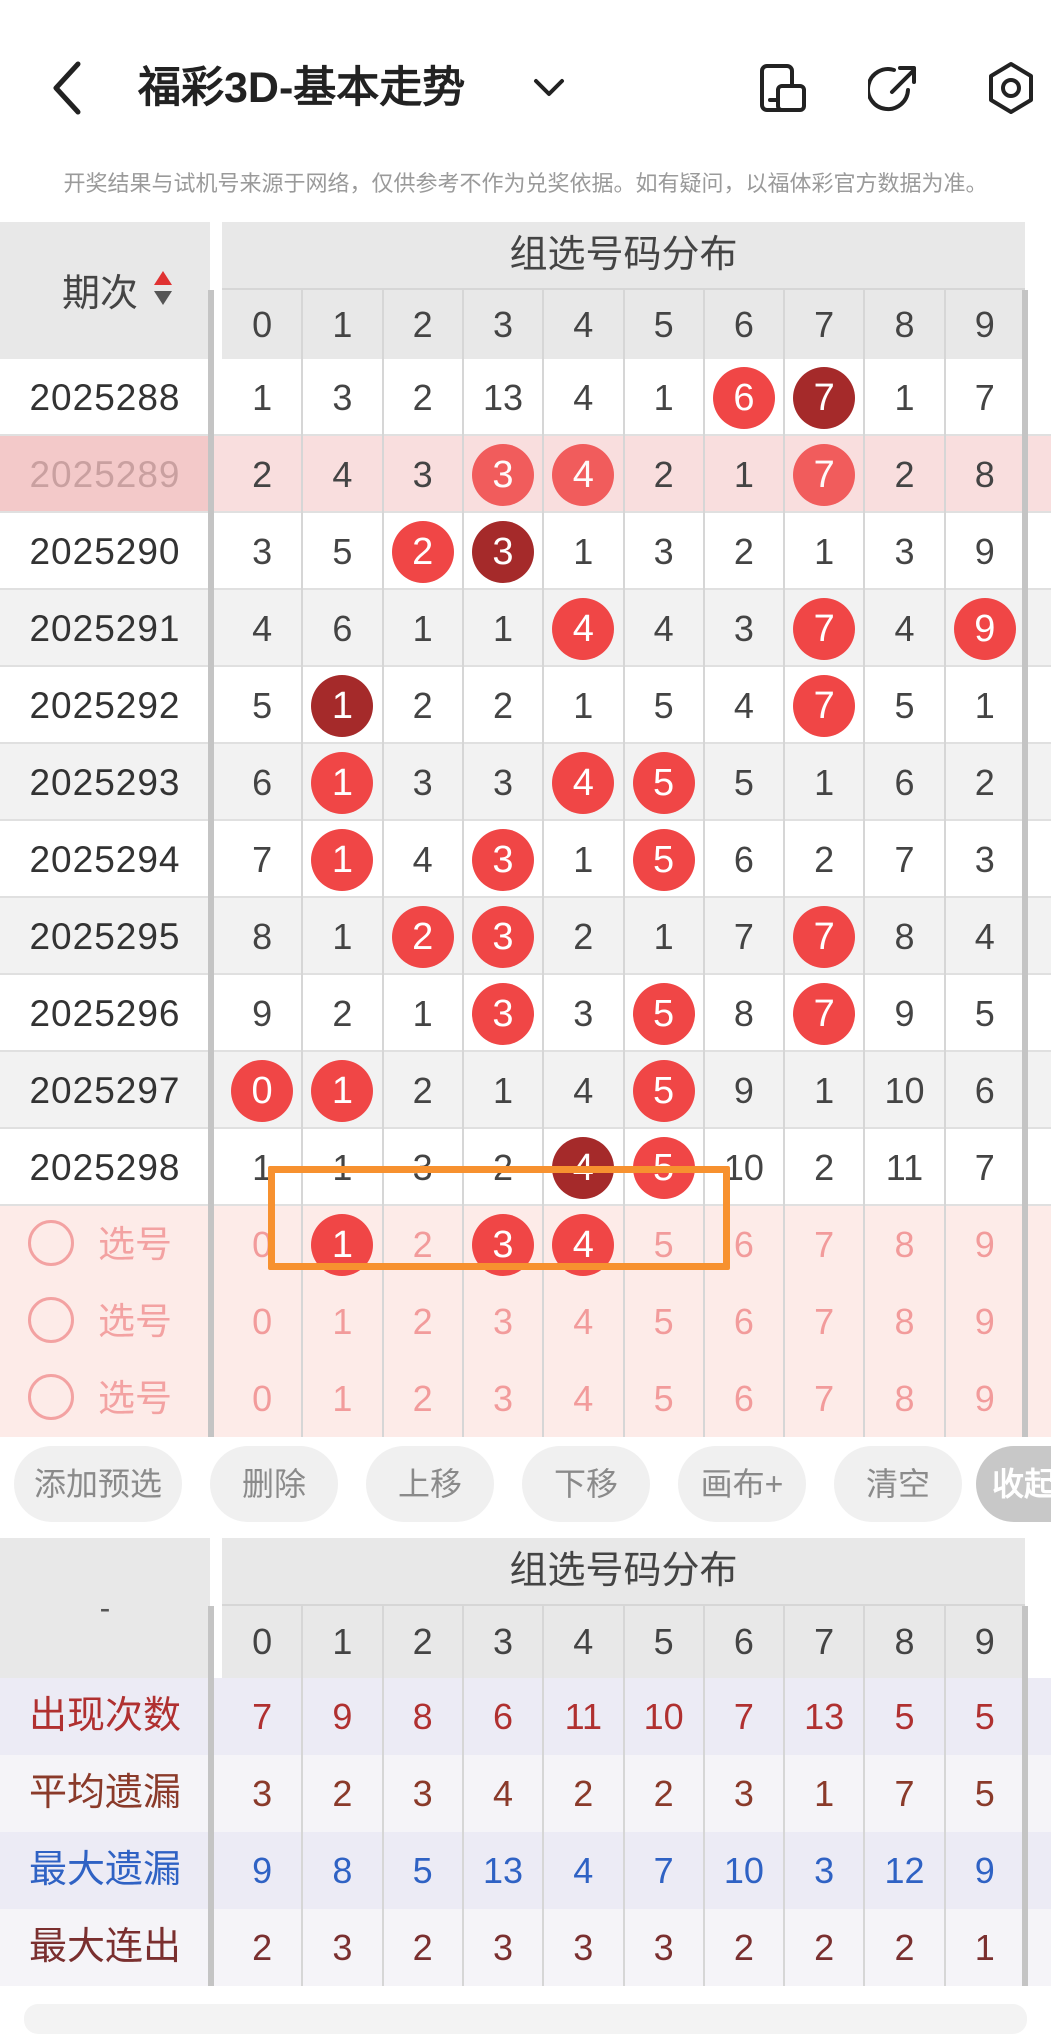 Image resolution: width=1051 pixels, height=2034 pixels. What do you see at coordinates (525, 628) in the screenshot?
I see `table-row: 2025291 4 6 1 1 4 4 3 7 4 9` at bounding box center [525, 628].